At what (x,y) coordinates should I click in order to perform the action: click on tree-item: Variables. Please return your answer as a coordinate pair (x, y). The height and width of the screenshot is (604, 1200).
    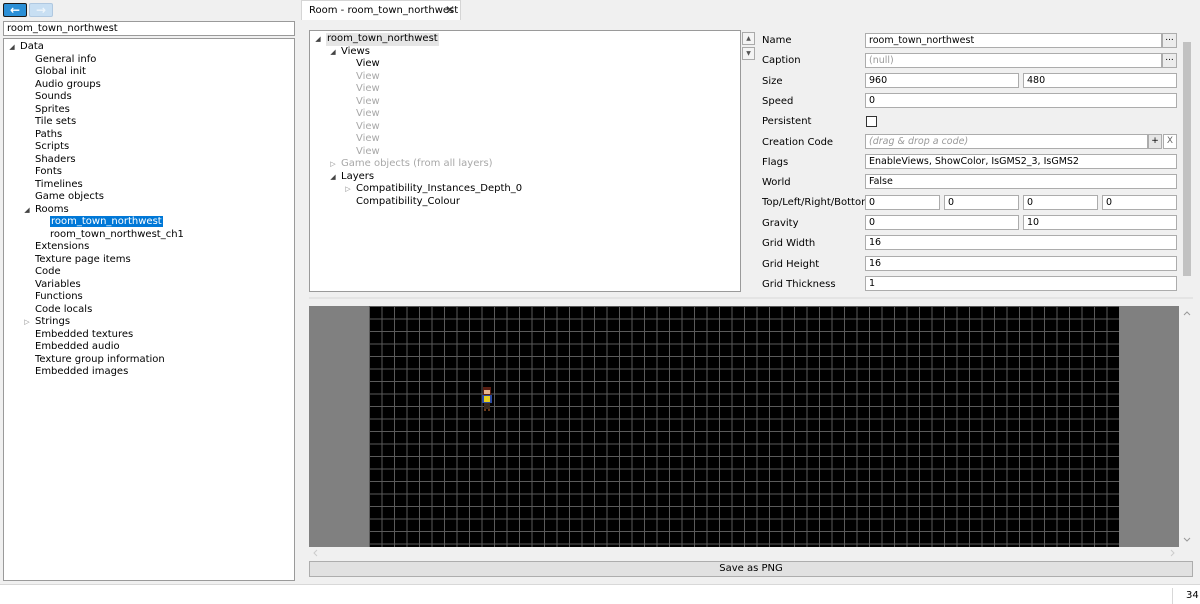
    Looking at the image, I should click on (58, 285).